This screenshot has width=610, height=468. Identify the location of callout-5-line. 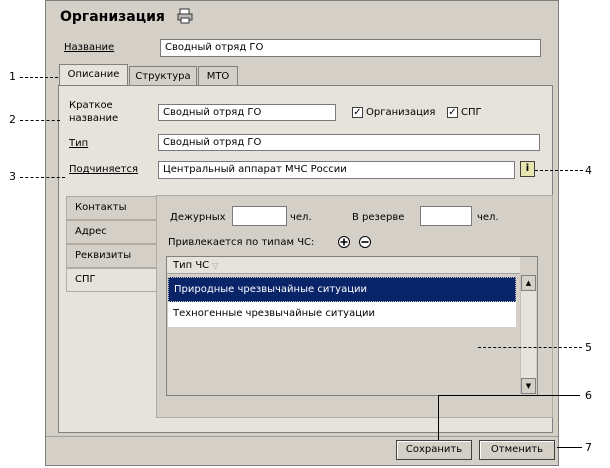
(530, 347).